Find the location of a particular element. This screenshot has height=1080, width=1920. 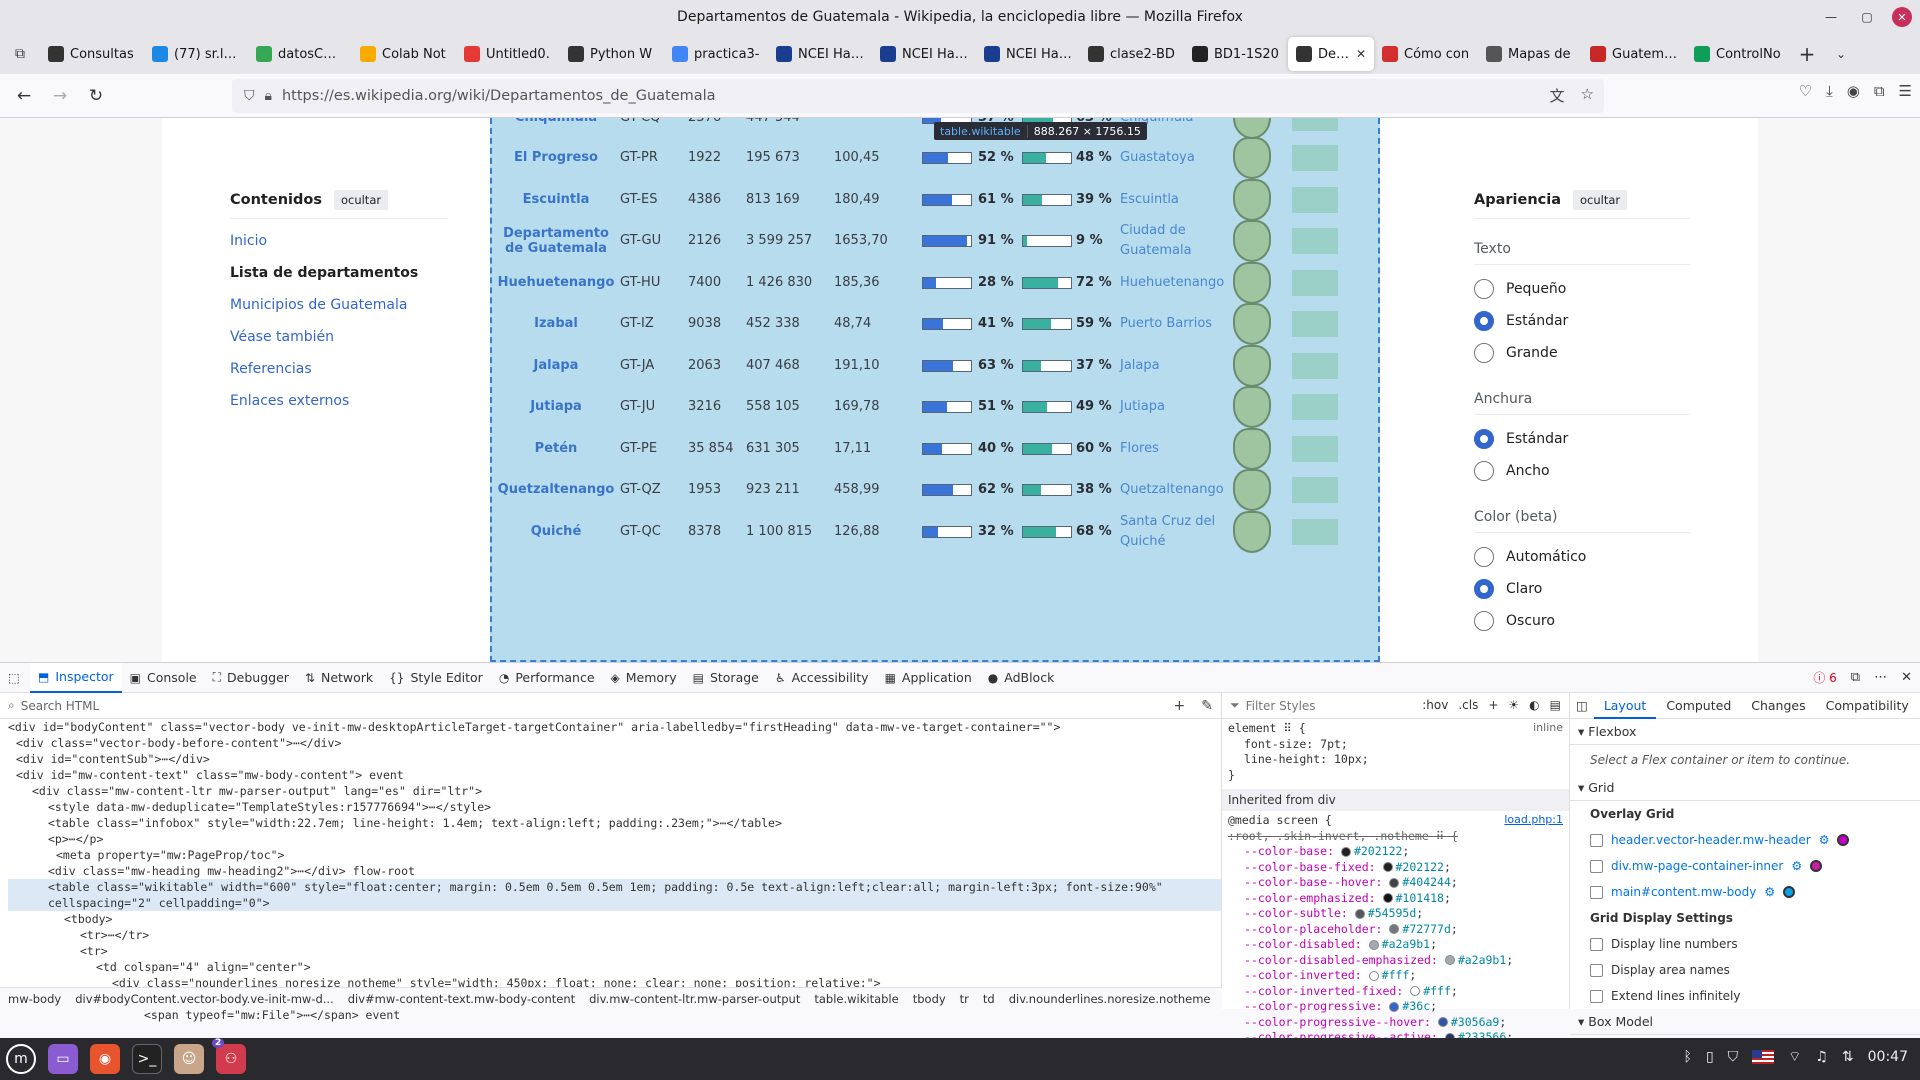

breadcrumb-item: div#mw-content-text.mw-body-content is located at coordinates (461, 999).